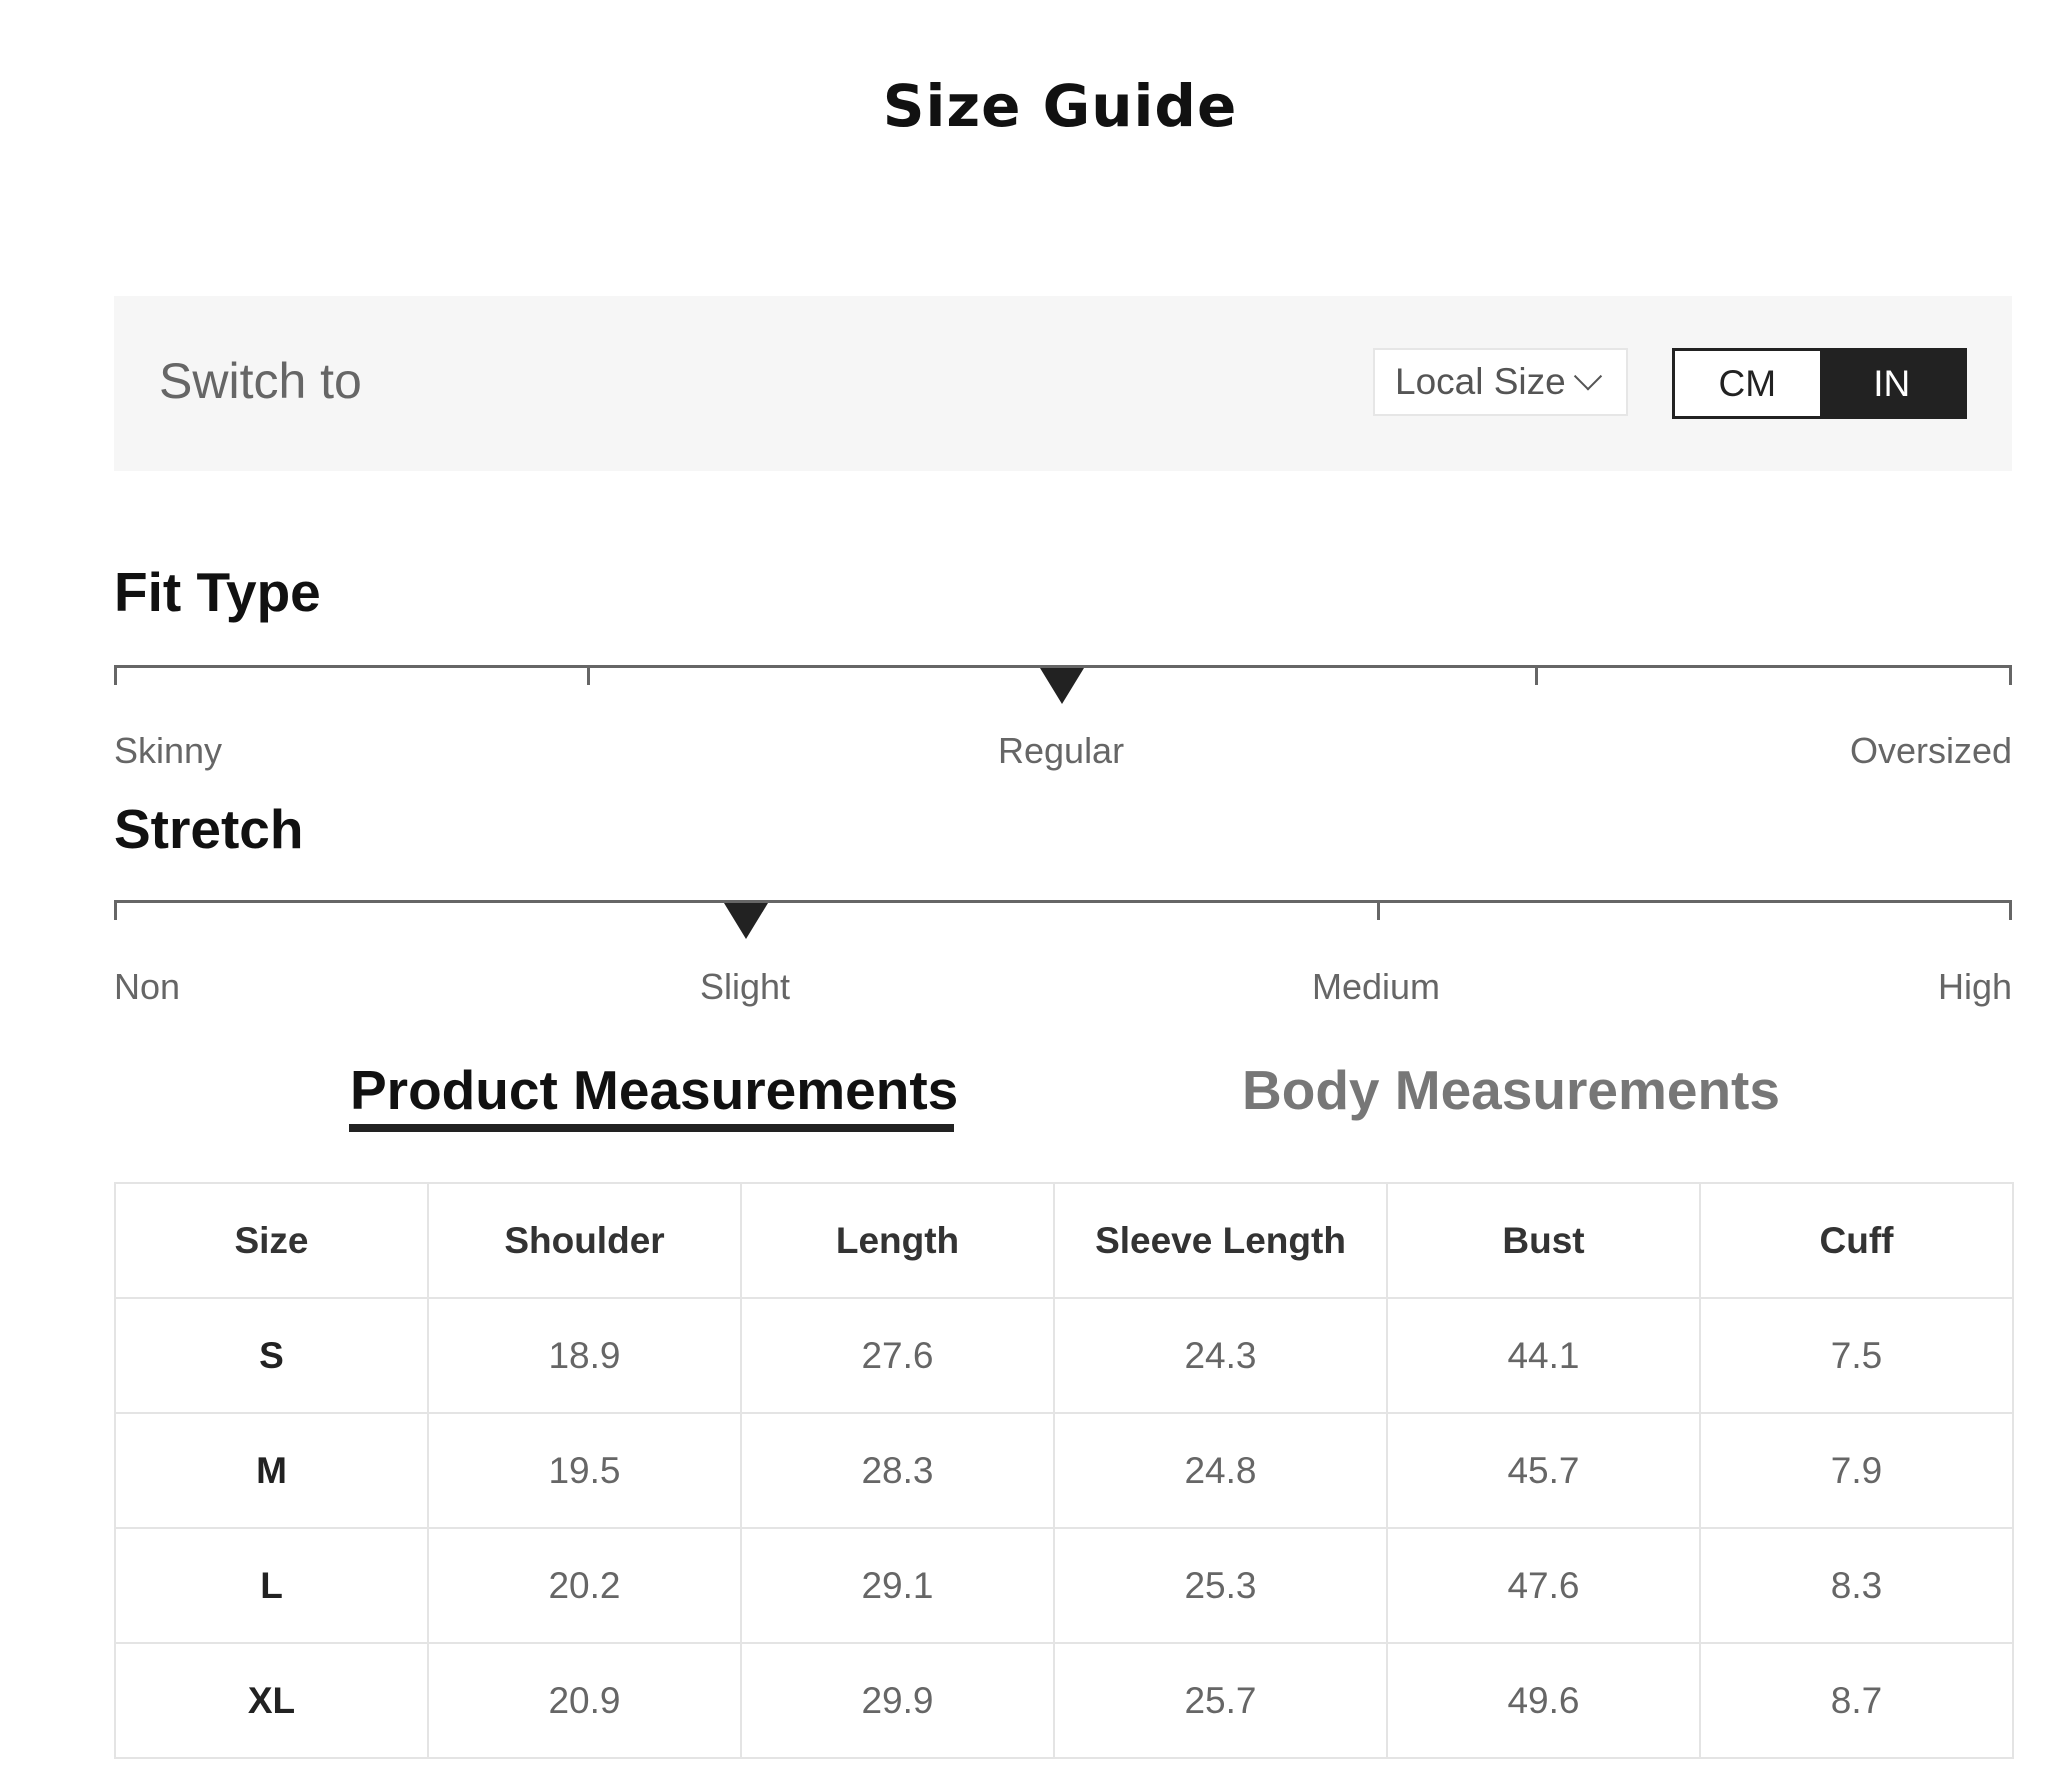 This screenshot has width=2066, height=1785. Describe the element at coordinates (1856, 1355) in the screenshot. I see `table-cell: 7.5` at that location.